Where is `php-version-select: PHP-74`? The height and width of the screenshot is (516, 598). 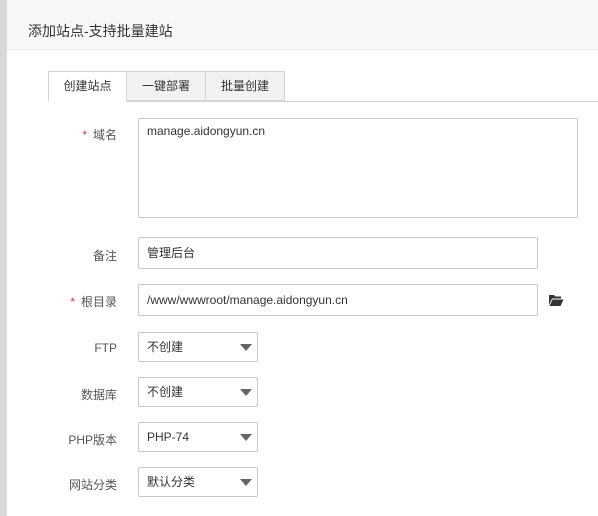 php-version-select: PHP-74 is located at coordinates (198, 437).